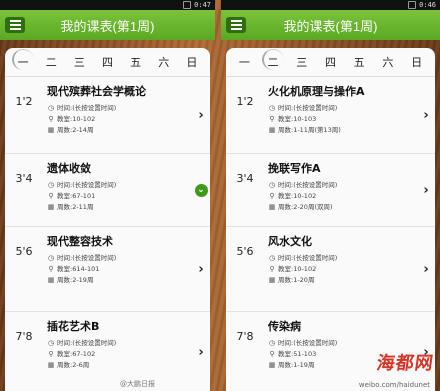  What do you see at coordinates (80, 241) in the screenshot?
I see `course-name: 现代整容技术` at bounding box center [80, 241].